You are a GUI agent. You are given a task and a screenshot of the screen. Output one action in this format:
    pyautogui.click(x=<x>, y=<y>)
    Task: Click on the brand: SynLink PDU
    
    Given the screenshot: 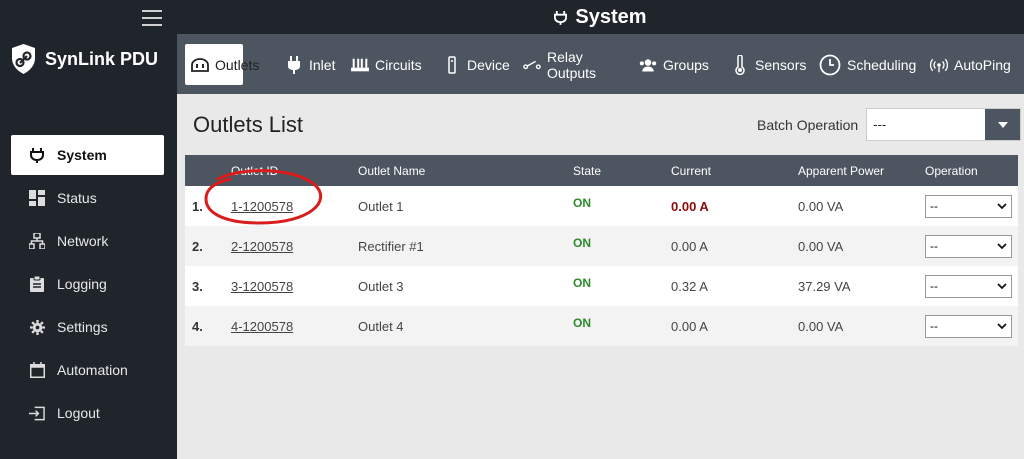 What is the action you would take?
    pyautogui.click(x=84, y=59)
    